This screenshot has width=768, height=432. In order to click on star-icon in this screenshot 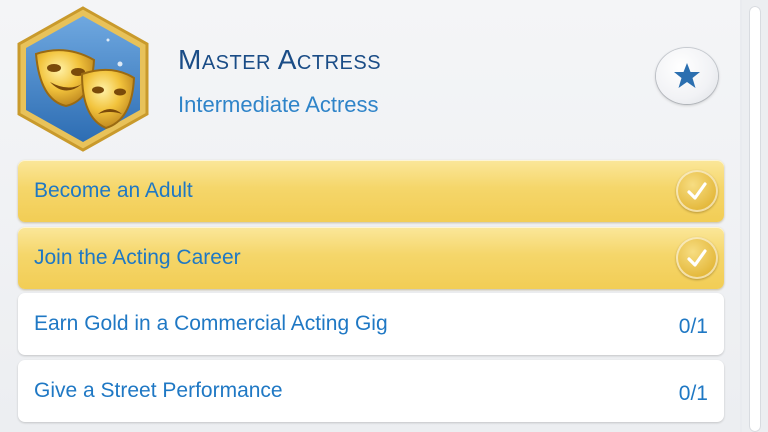, I will do `click(687, 75)`.